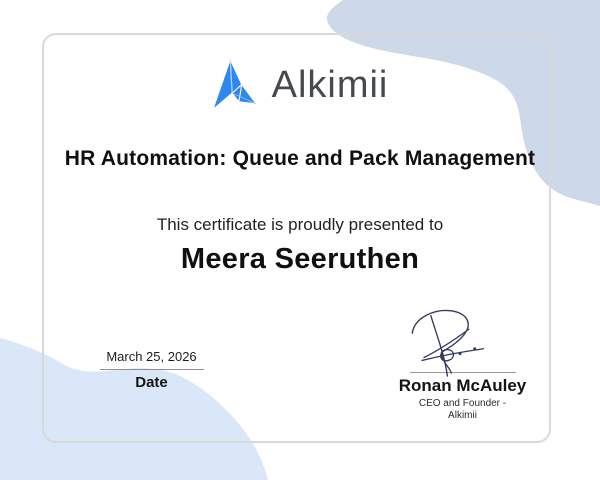 The height and width of the screenshot is (480, 600). What do you see at coordinates (300, 259) in the screenshot?
I see `recipient-name: Meera Seeruthen` at bounding box center [300, 259].